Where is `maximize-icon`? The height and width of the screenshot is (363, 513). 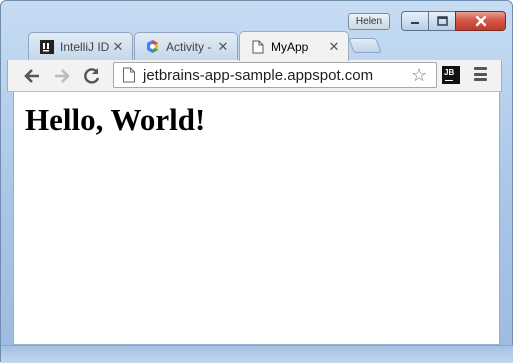 maximize-icon is located at coordinates (442, 21).